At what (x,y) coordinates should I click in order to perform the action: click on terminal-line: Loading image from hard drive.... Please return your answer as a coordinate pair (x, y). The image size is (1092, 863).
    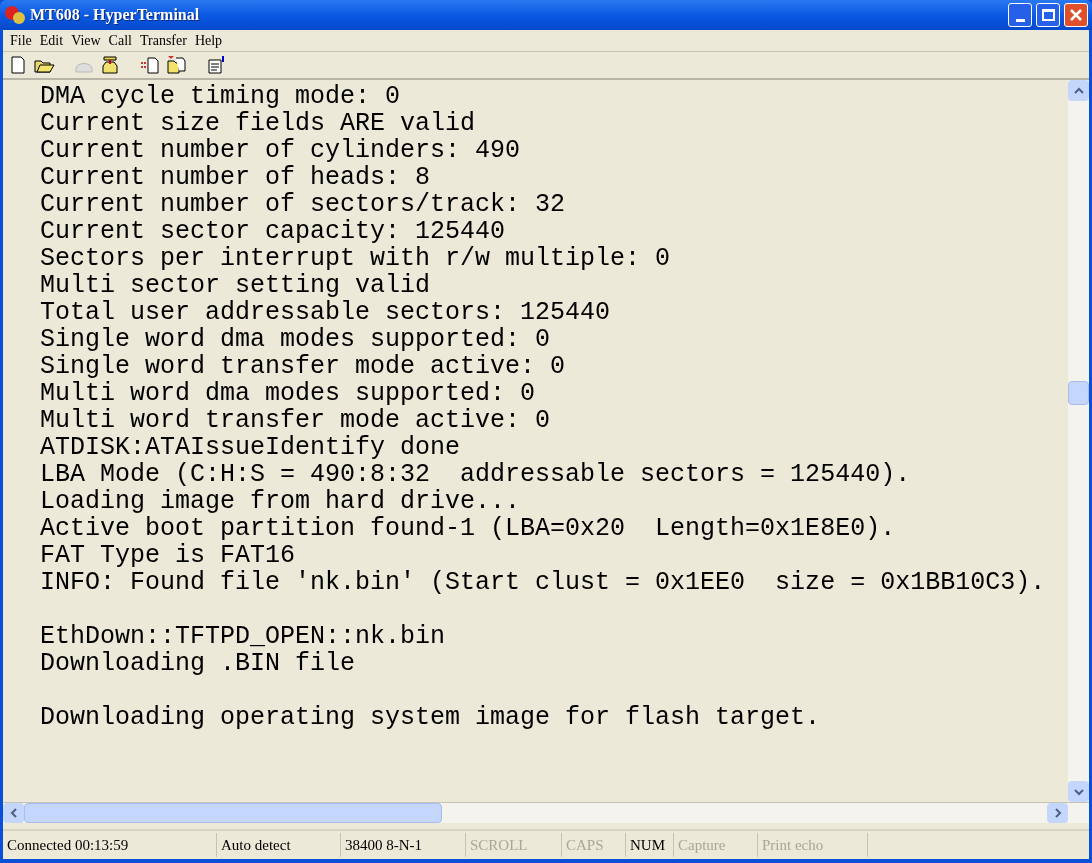
    Looking at the image, I should click on (280, 501).